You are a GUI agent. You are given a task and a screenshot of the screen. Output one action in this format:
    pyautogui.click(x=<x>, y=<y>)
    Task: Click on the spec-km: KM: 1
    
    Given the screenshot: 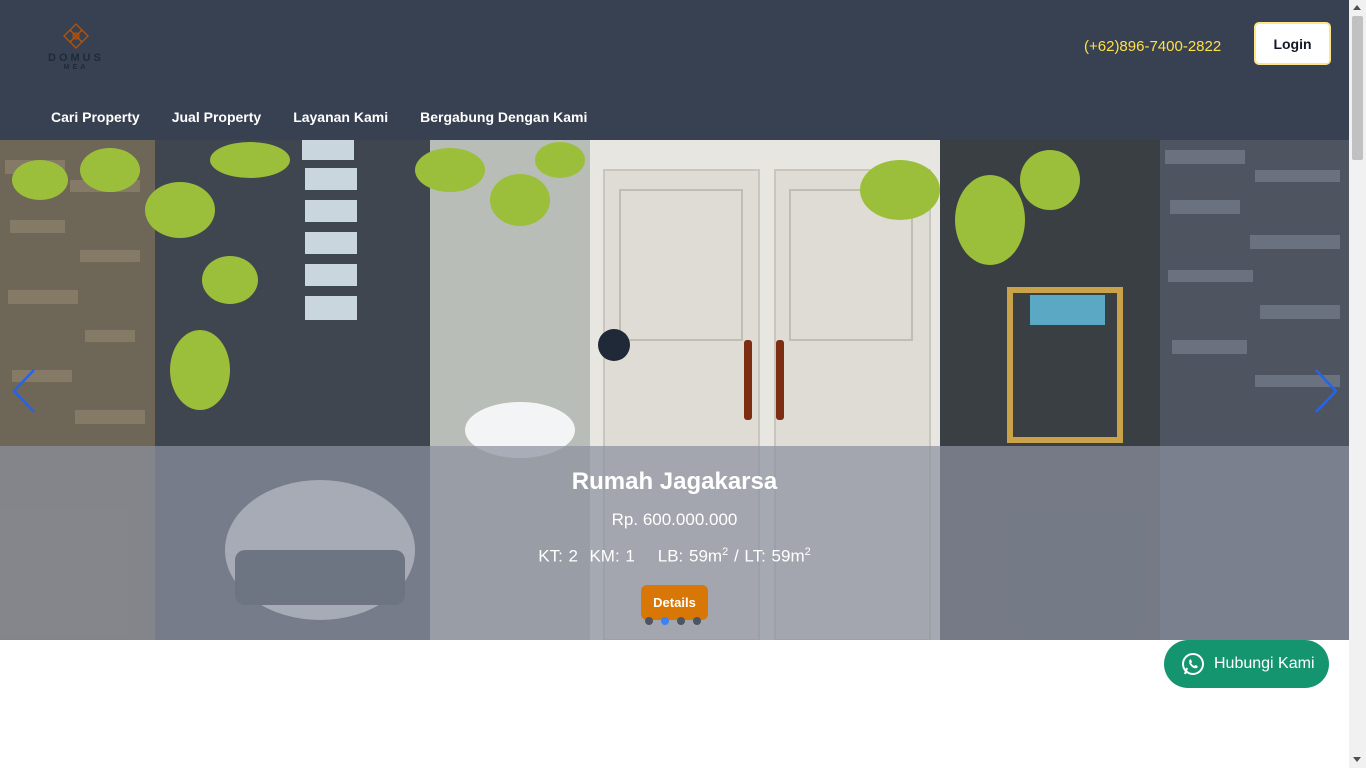 What is the action you would take?
    pyautogui.click(x=612, y=556)
    